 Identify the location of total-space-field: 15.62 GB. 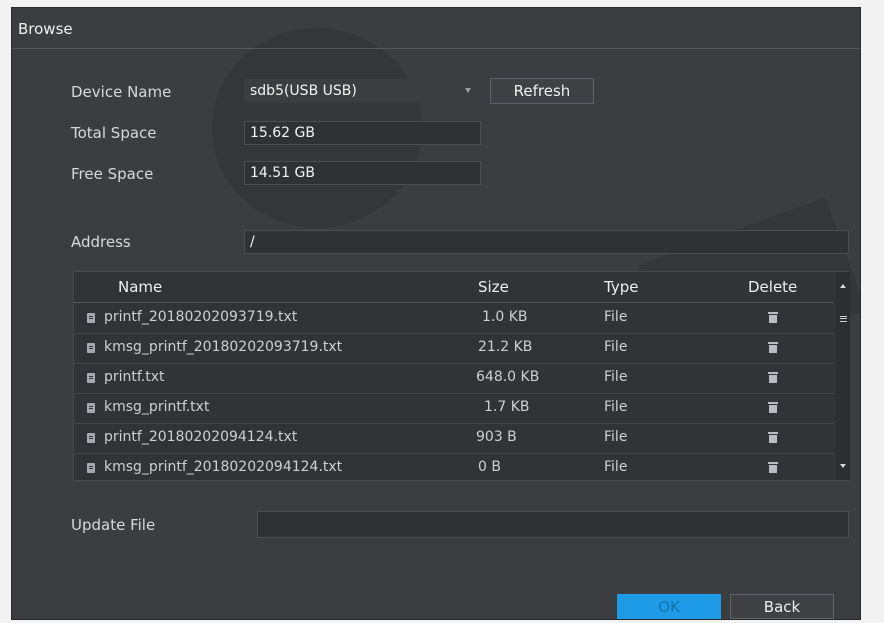
(362, 133).